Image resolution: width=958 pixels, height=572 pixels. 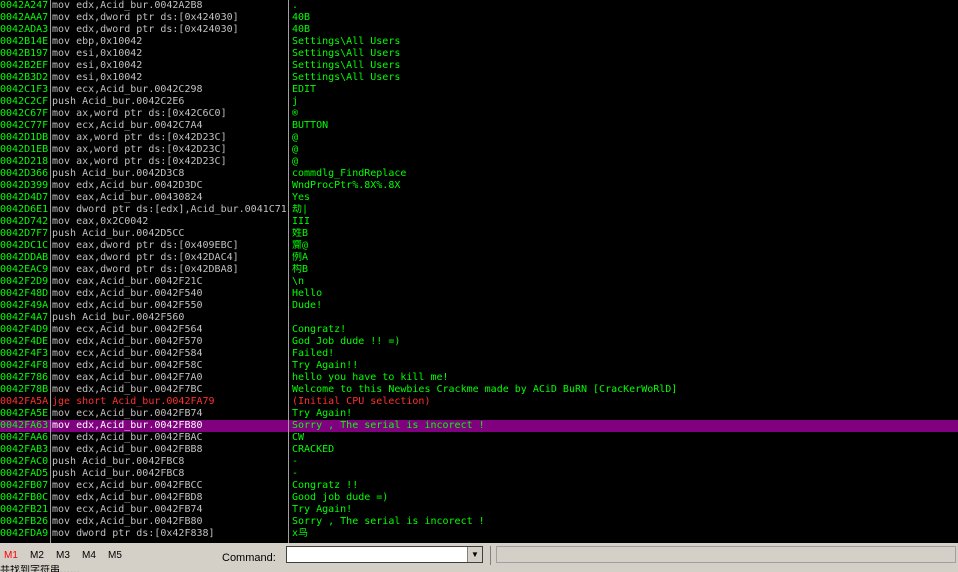 What do you see at coordinates (313, 449) in the screenshot?
I see `row-text-string: CRACKED` at bounding box center [313, 449].